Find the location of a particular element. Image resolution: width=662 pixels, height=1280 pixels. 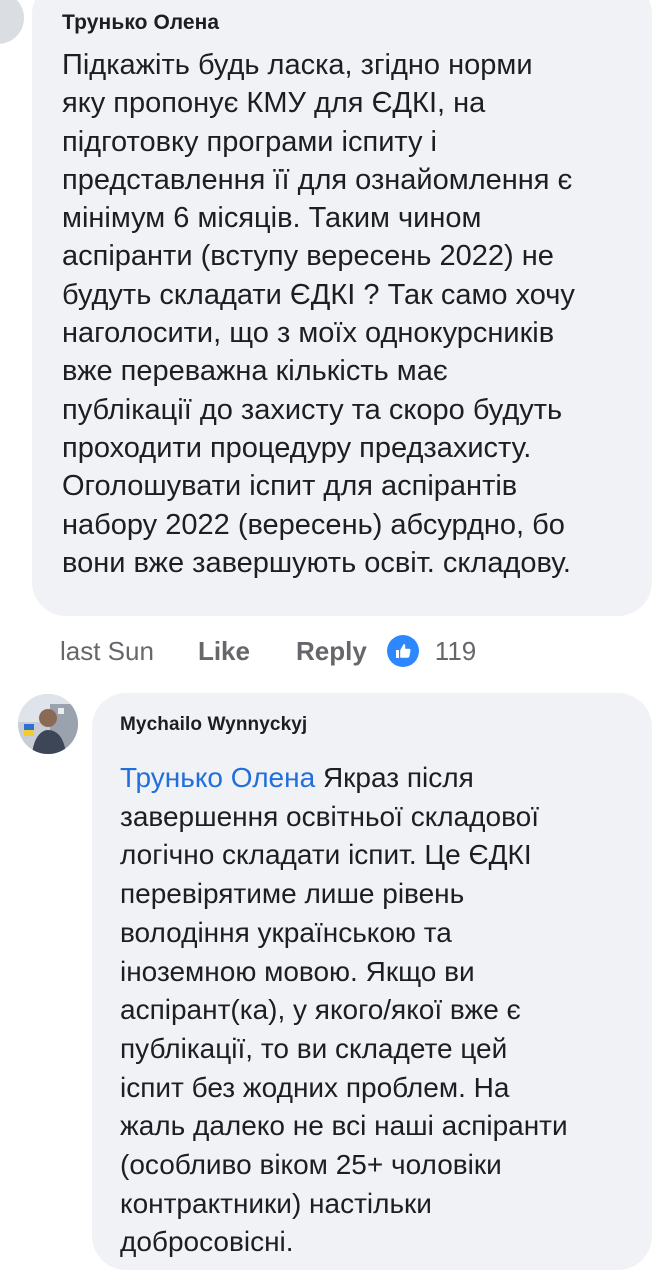

reply-text-line: контрактники) настільки is located at coordinates (276, 1203).